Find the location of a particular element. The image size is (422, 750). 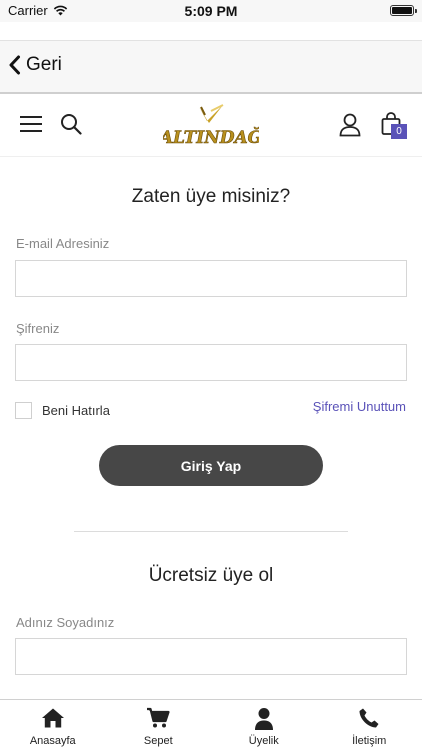

menu-icon is located at coordinates (31, 124).